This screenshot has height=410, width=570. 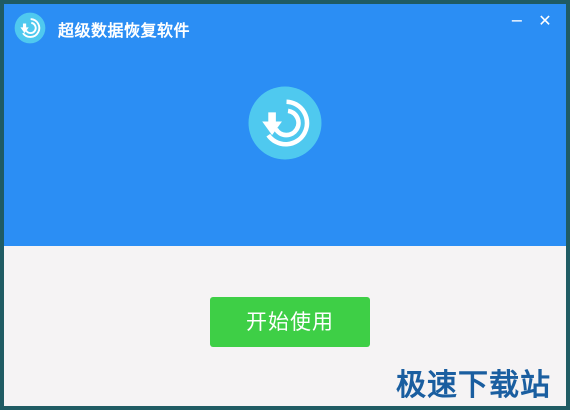 I want to click on minimize-button: −, so click(x=517, y=21).